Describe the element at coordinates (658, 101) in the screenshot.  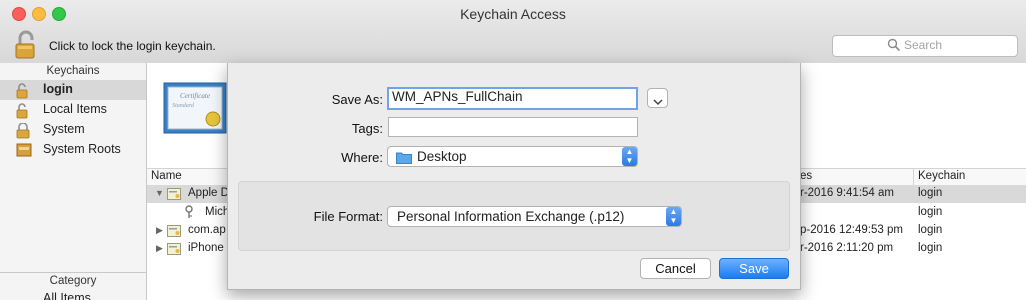
I see `chevron-down-icon` at that location.